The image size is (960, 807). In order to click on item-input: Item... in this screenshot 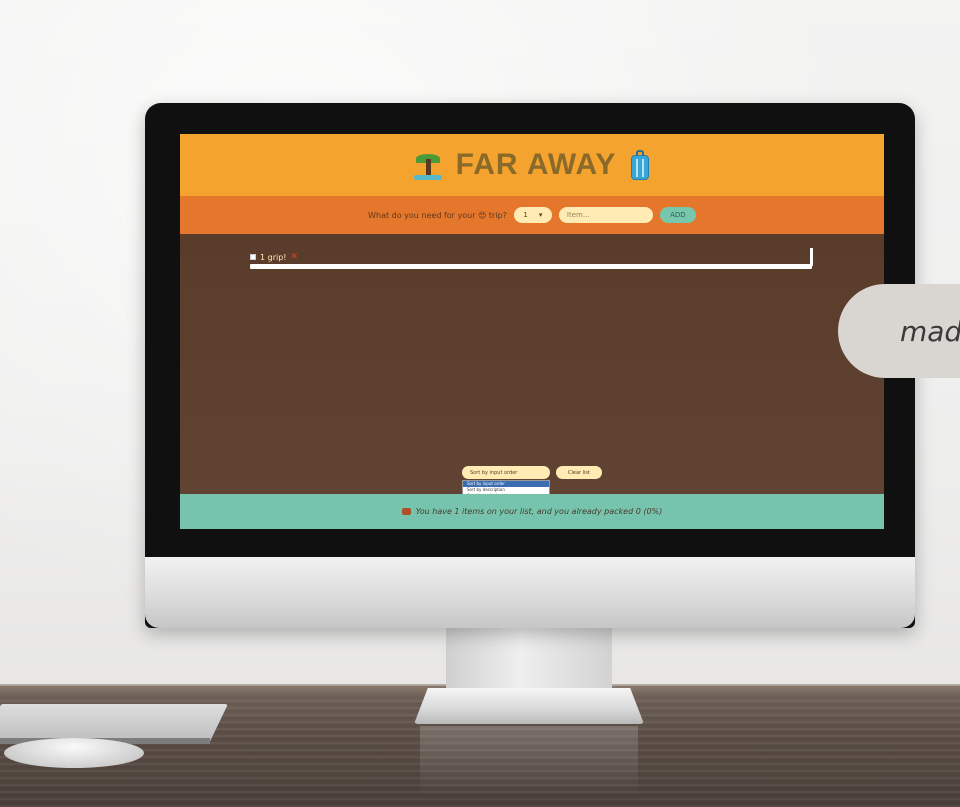, I will do `click(605, 215)`.